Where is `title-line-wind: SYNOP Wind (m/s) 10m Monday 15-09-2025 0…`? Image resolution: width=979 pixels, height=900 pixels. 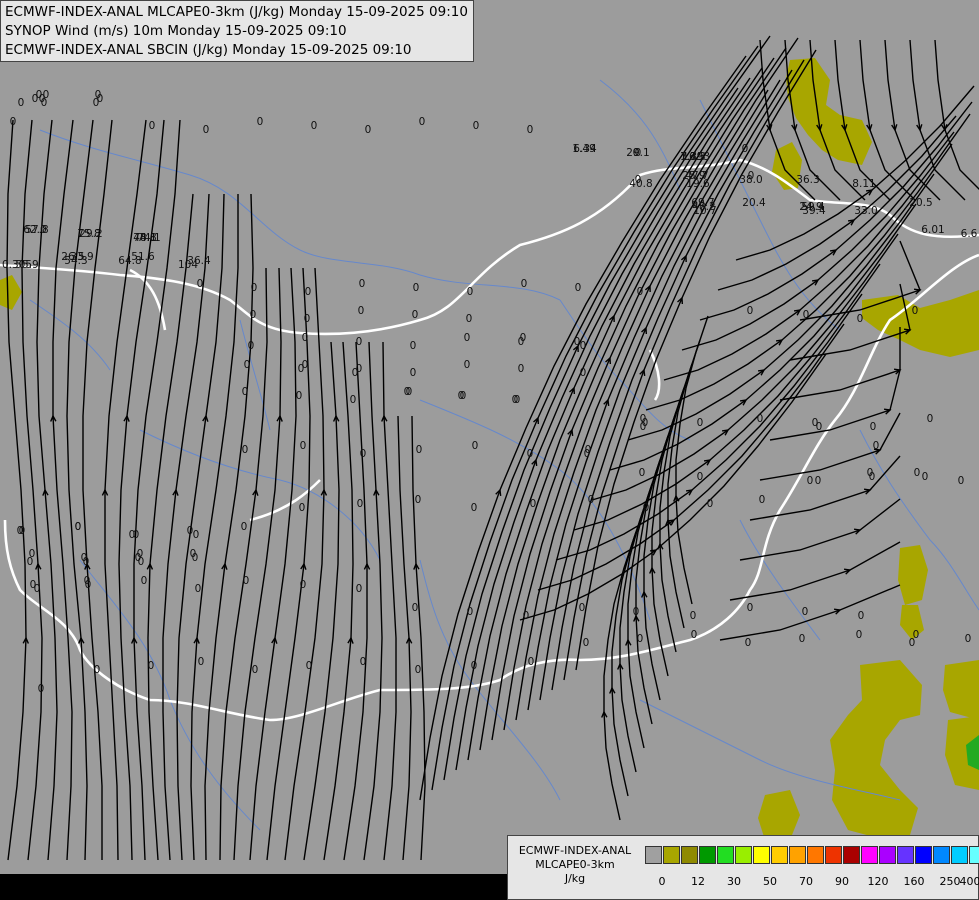
title-line-wind: SYNOP Wind (m/s) 10m Monday 15-09-2025 0… is located at coordinates (176, 31).